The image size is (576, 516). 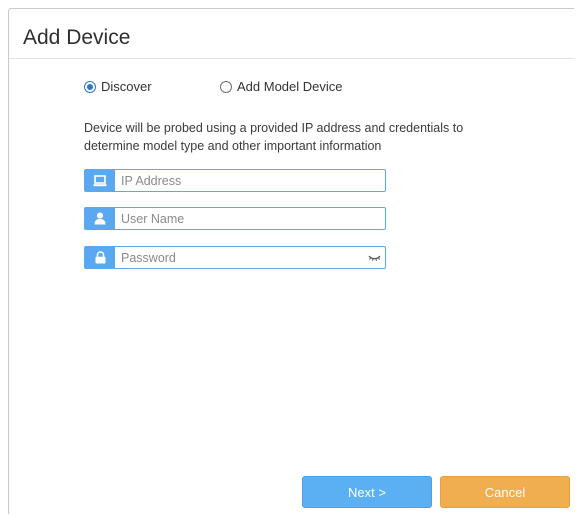 What do you see at coordinates (100, 218) in the screenshot?
I see `user-icon` at bounding box center [100, 218].